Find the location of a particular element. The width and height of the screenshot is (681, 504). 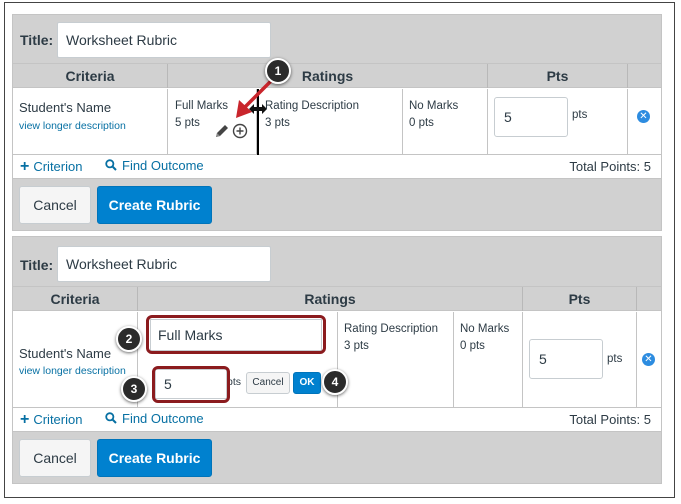

rating-points: 3 pts is located at coordinates (356, 346).